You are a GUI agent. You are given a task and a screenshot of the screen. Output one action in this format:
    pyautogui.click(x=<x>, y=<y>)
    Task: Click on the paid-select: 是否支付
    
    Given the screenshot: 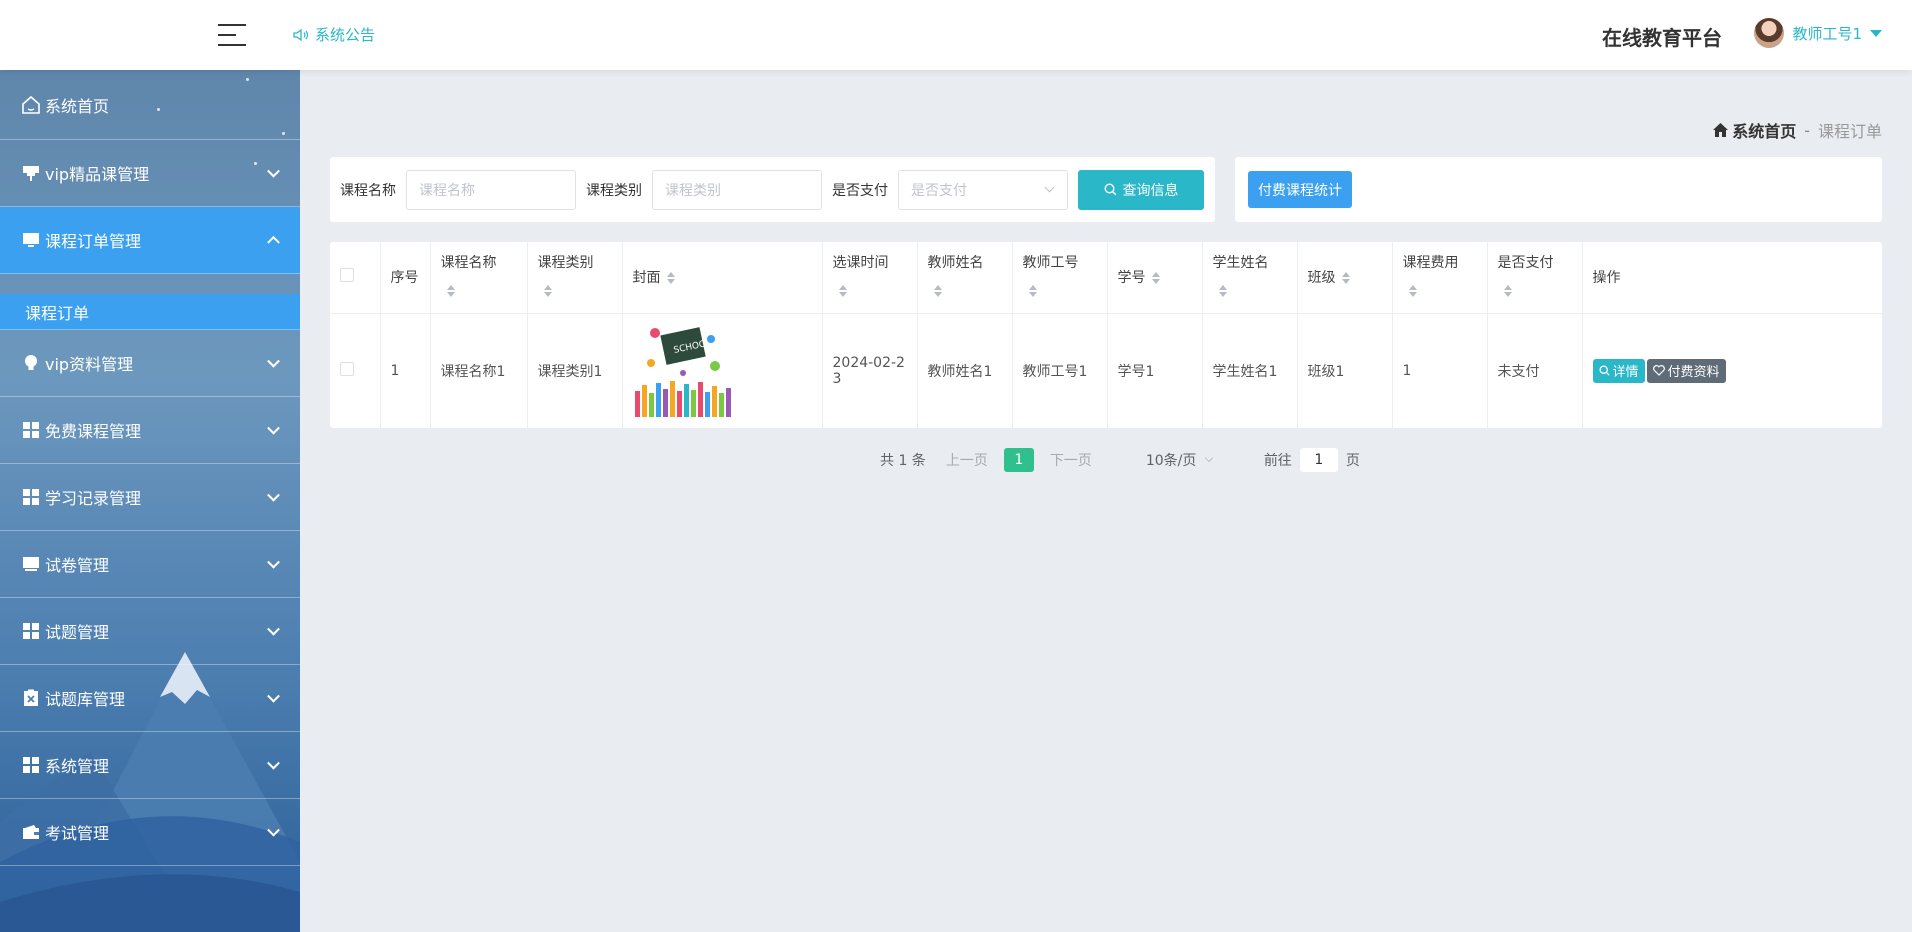 What is the action you would take?
    pyautogui.click(x=983, y=189)
    